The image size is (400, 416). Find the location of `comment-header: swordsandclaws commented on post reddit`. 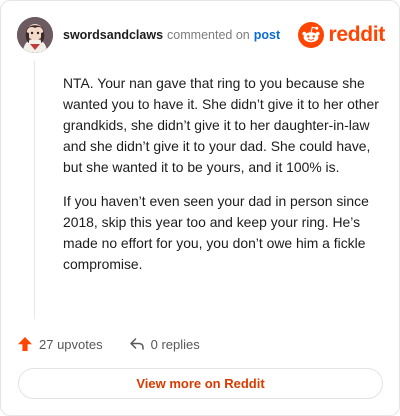

comment-header: swordsandclaws commented on post reddit is located at coordinates (201, 35).